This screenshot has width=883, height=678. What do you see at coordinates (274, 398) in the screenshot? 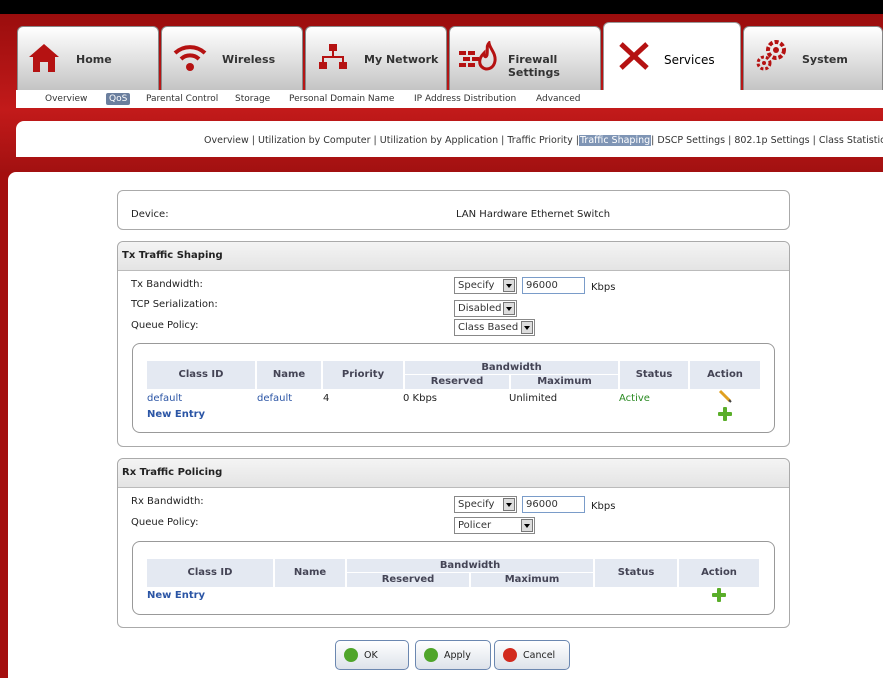
I see `tx-row-name: default` at bounding box center [274, 398].